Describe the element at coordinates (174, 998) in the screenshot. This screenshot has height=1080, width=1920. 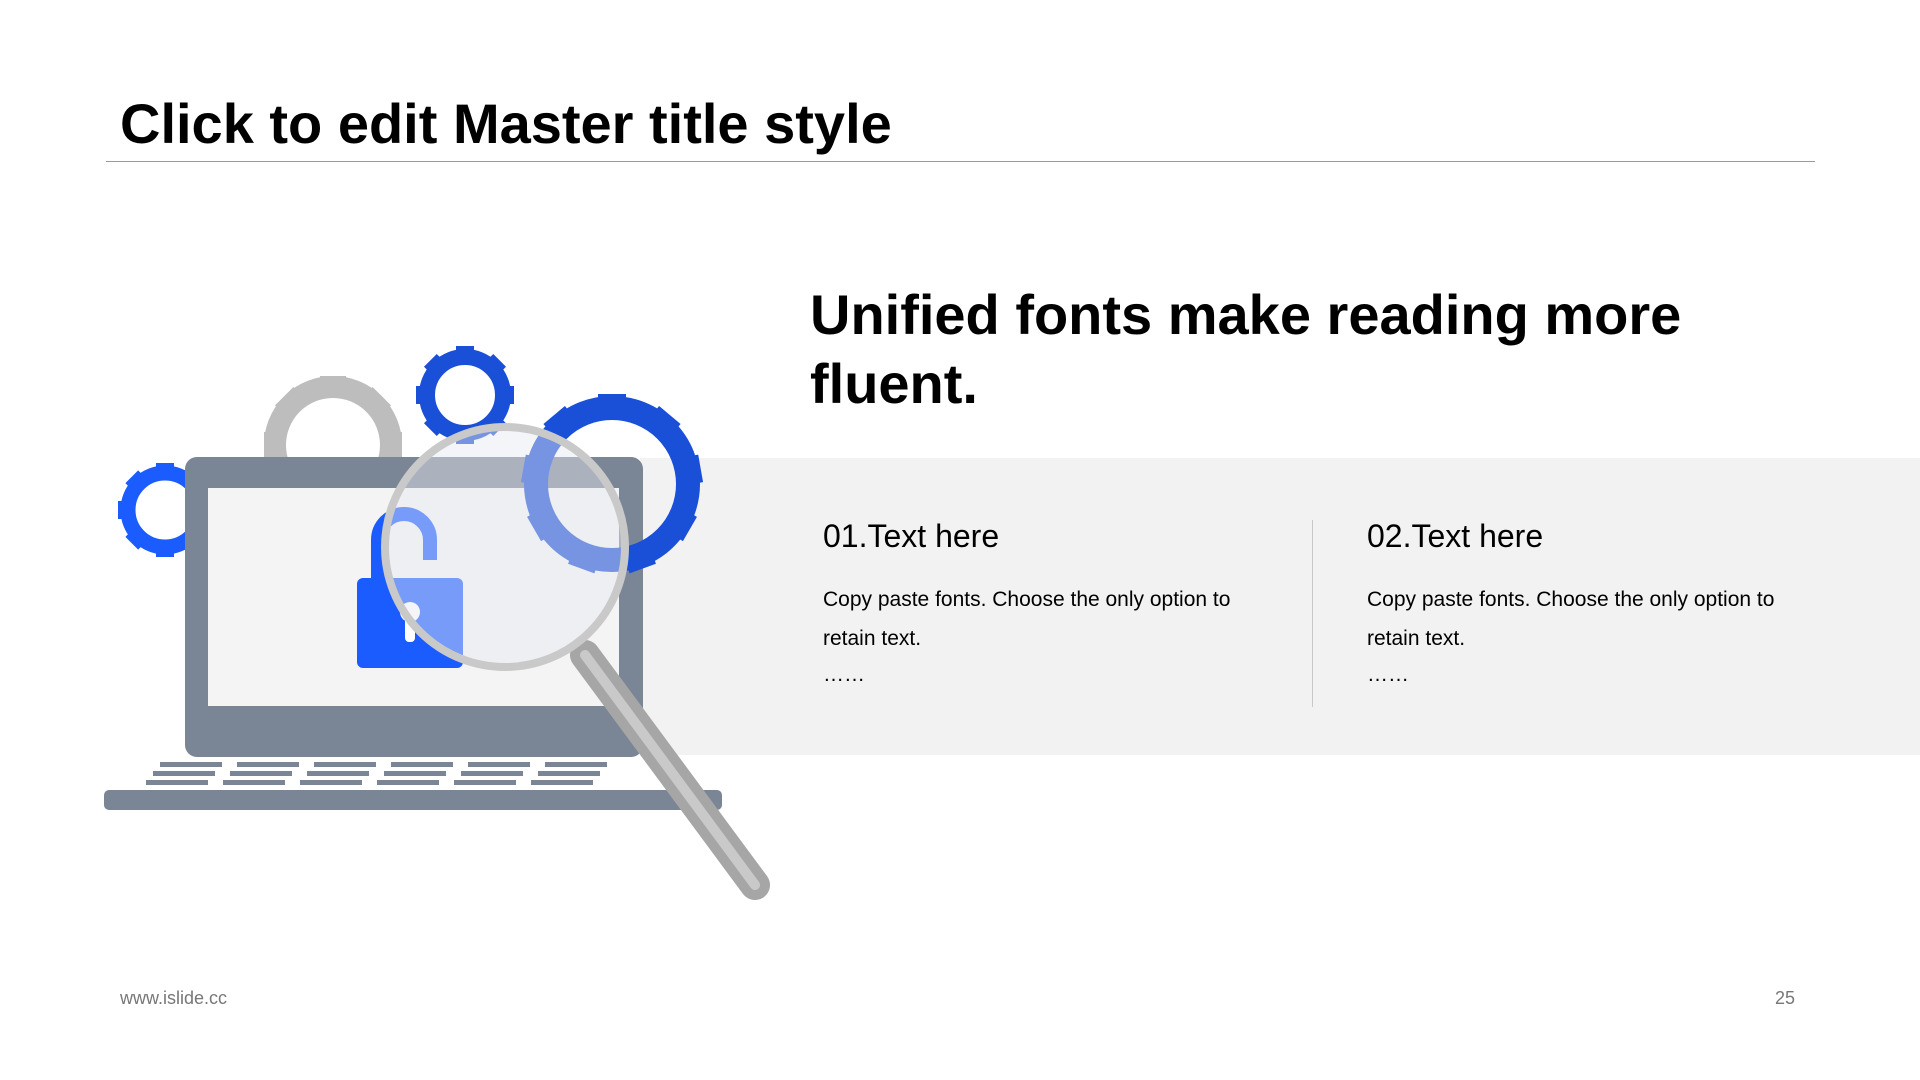
I see `footer-url: www.islide.cc` at that location.